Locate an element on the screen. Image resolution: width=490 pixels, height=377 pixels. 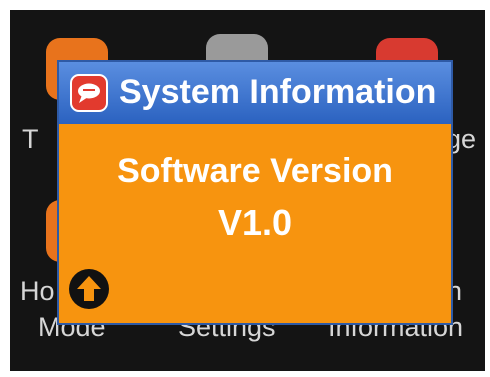
software-version-value: V1.0 is located at coordinates (255, 222).